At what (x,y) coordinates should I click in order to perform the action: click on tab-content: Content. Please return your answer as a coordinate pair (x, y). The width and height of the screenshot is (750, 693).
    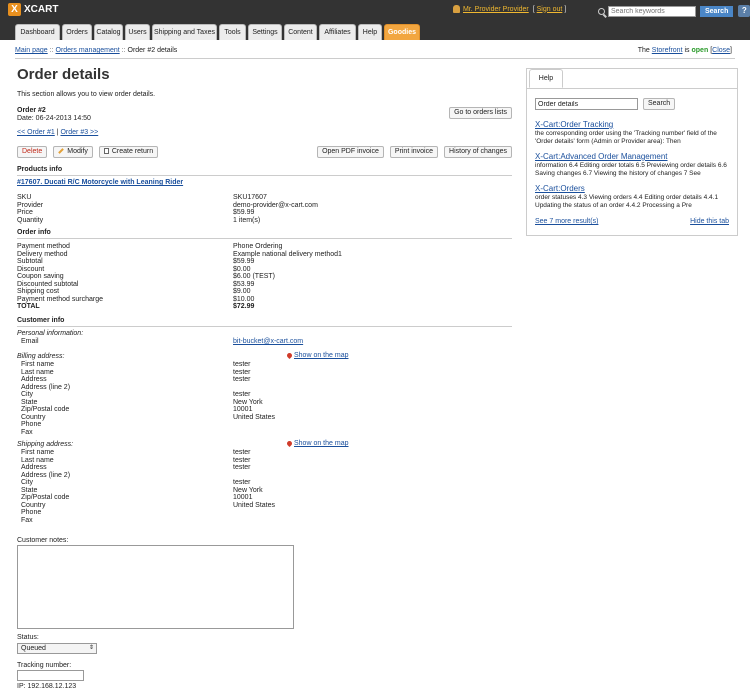
    Looking at the image, I should click on (300, 32).